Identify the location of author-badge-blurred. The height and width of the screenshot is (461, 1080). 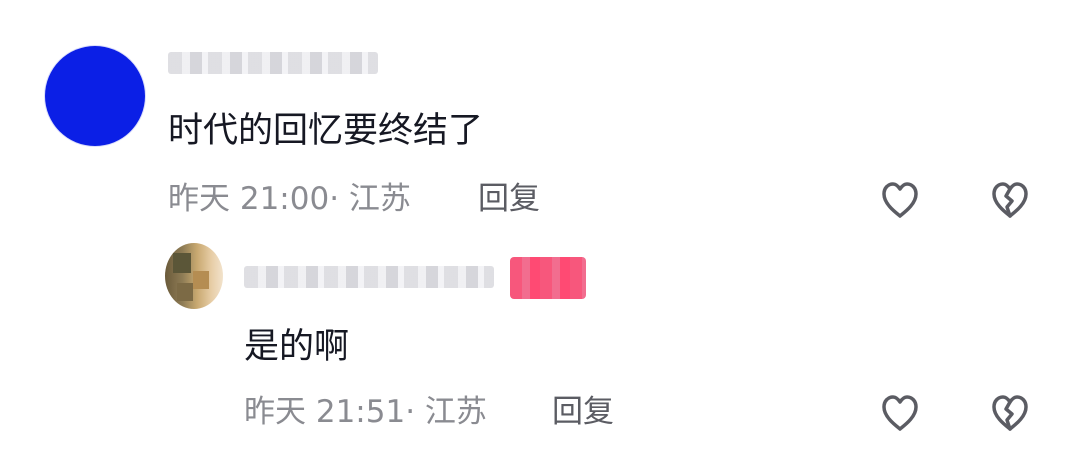
(548, 278).